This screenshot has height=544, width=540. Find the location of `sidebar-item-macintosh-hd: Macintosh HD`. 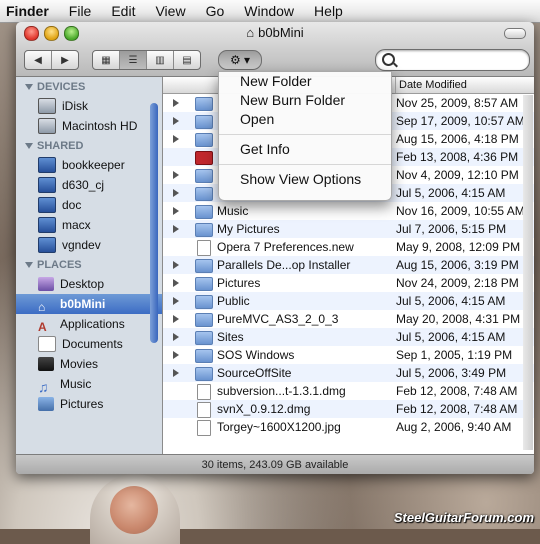

sidebar-item-macintosh-hd: Macintosh HD is located at coordinates (89, 126).